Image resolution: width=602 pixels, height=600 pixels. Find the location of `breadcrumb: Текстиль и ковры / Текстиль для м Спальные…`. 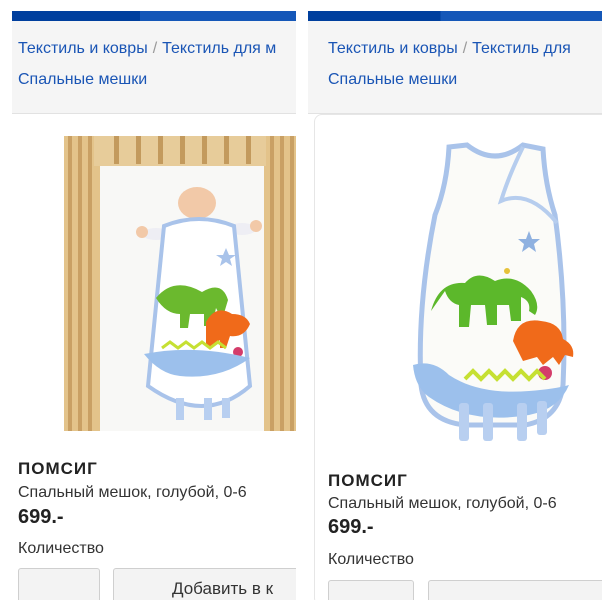

breadcrumb: Текстиль и ковры / Текстиль для м Спальные… is located at coordinates (154, 67).